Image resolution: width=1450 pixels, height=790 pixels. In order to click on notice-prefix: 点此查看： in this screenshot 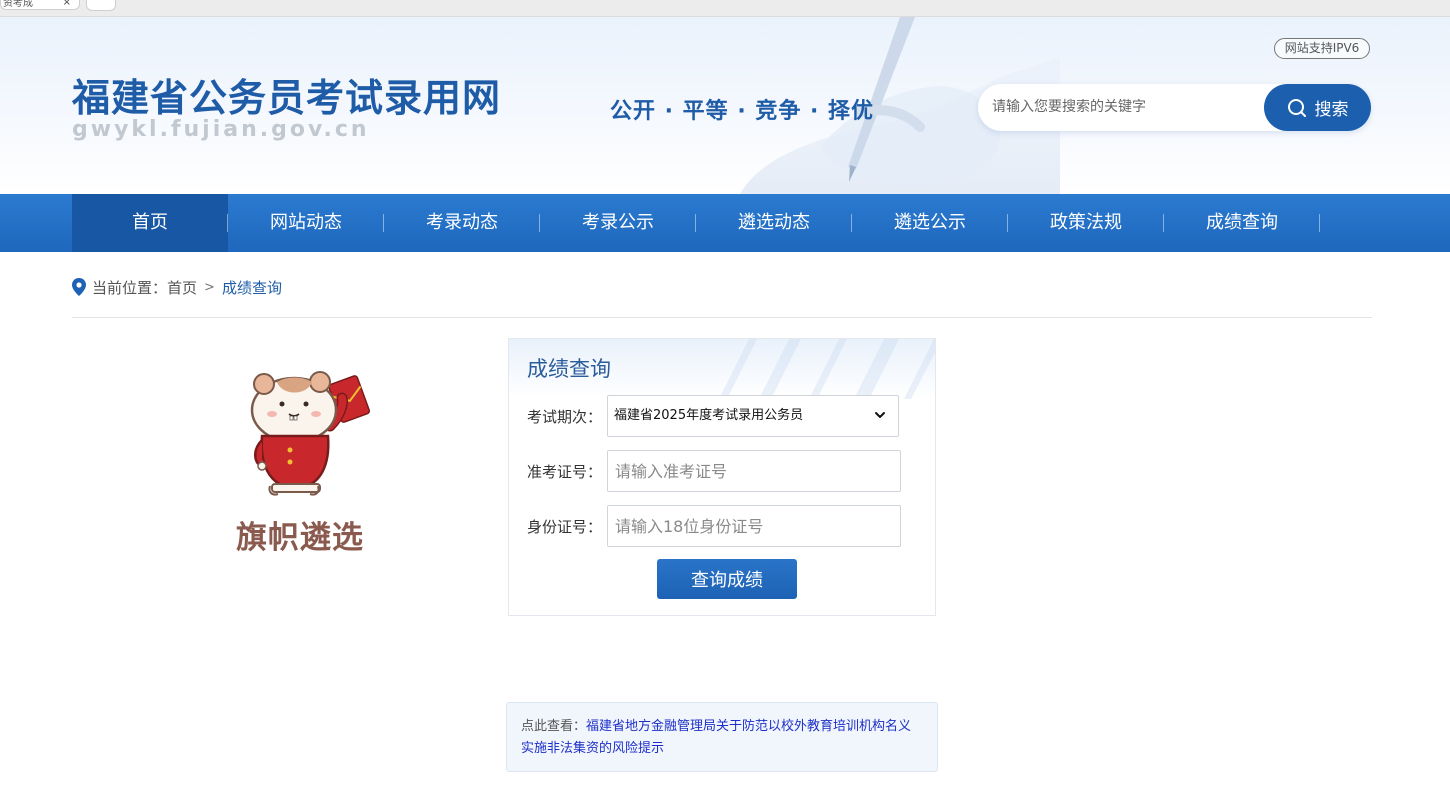, I will do `click(554, 726)`.